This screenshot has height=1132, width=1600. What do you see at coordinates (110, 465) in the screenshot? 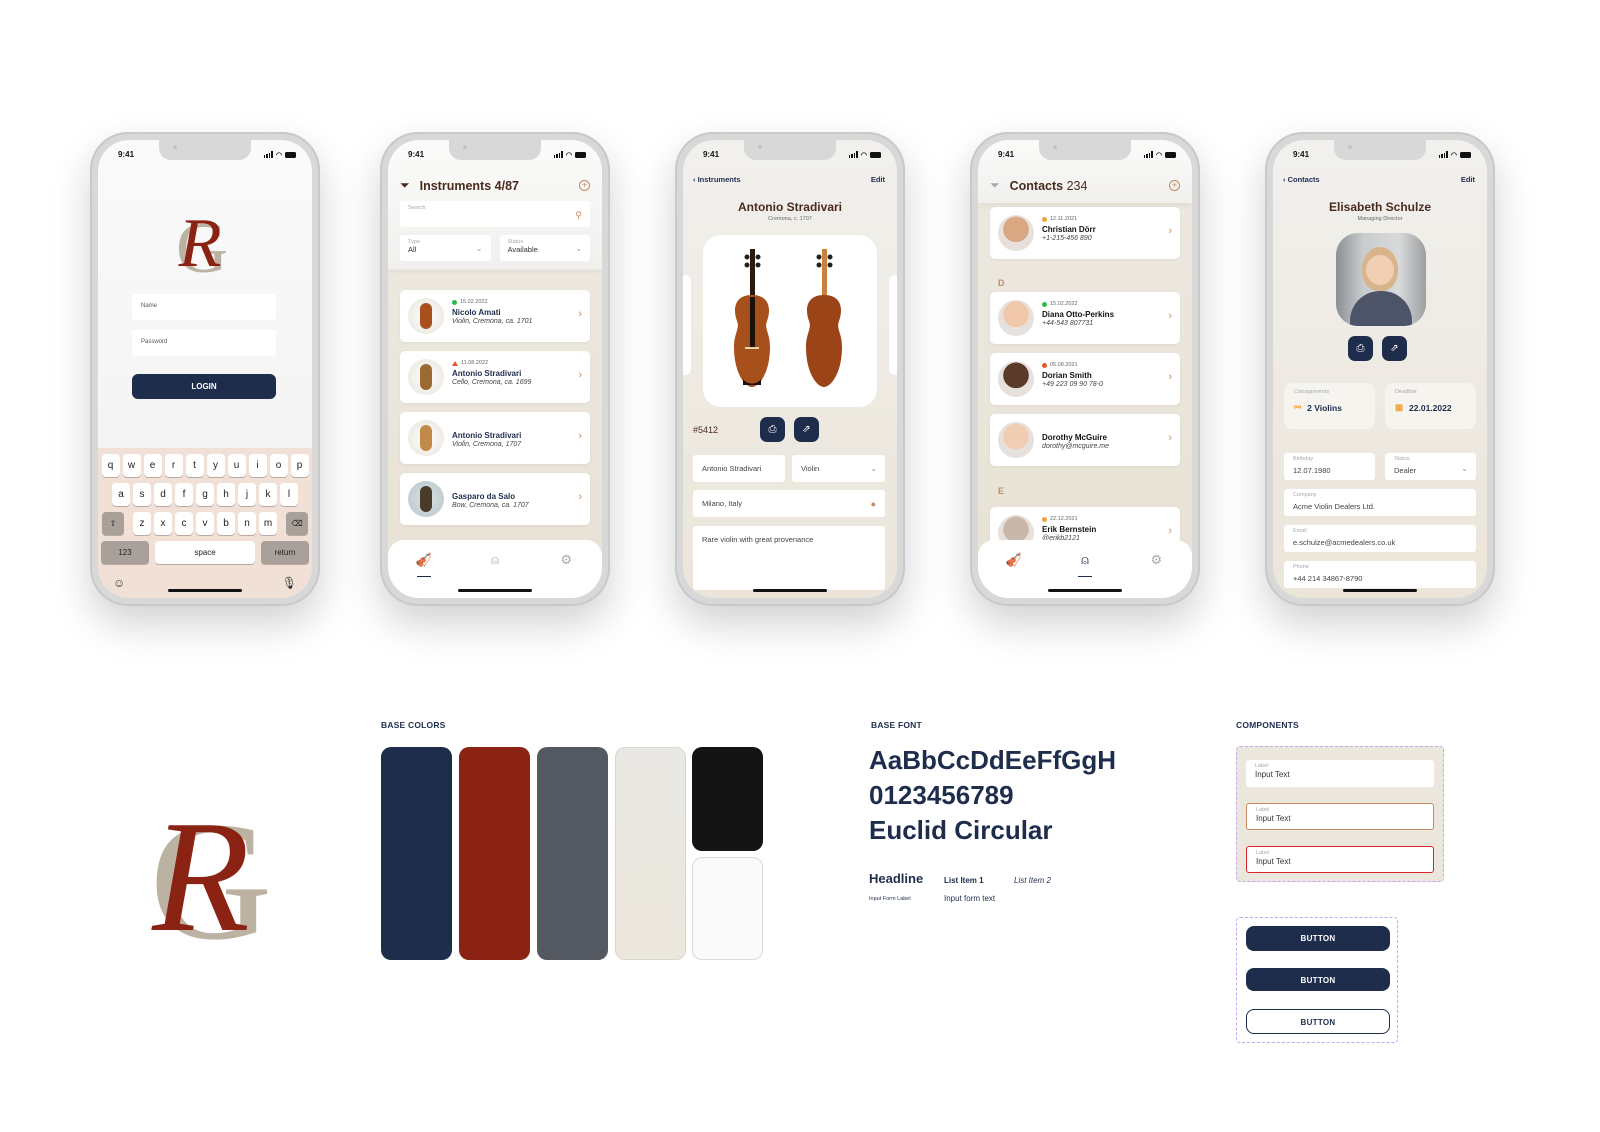
I see `key-q: q` at bounding box center [110, 465].